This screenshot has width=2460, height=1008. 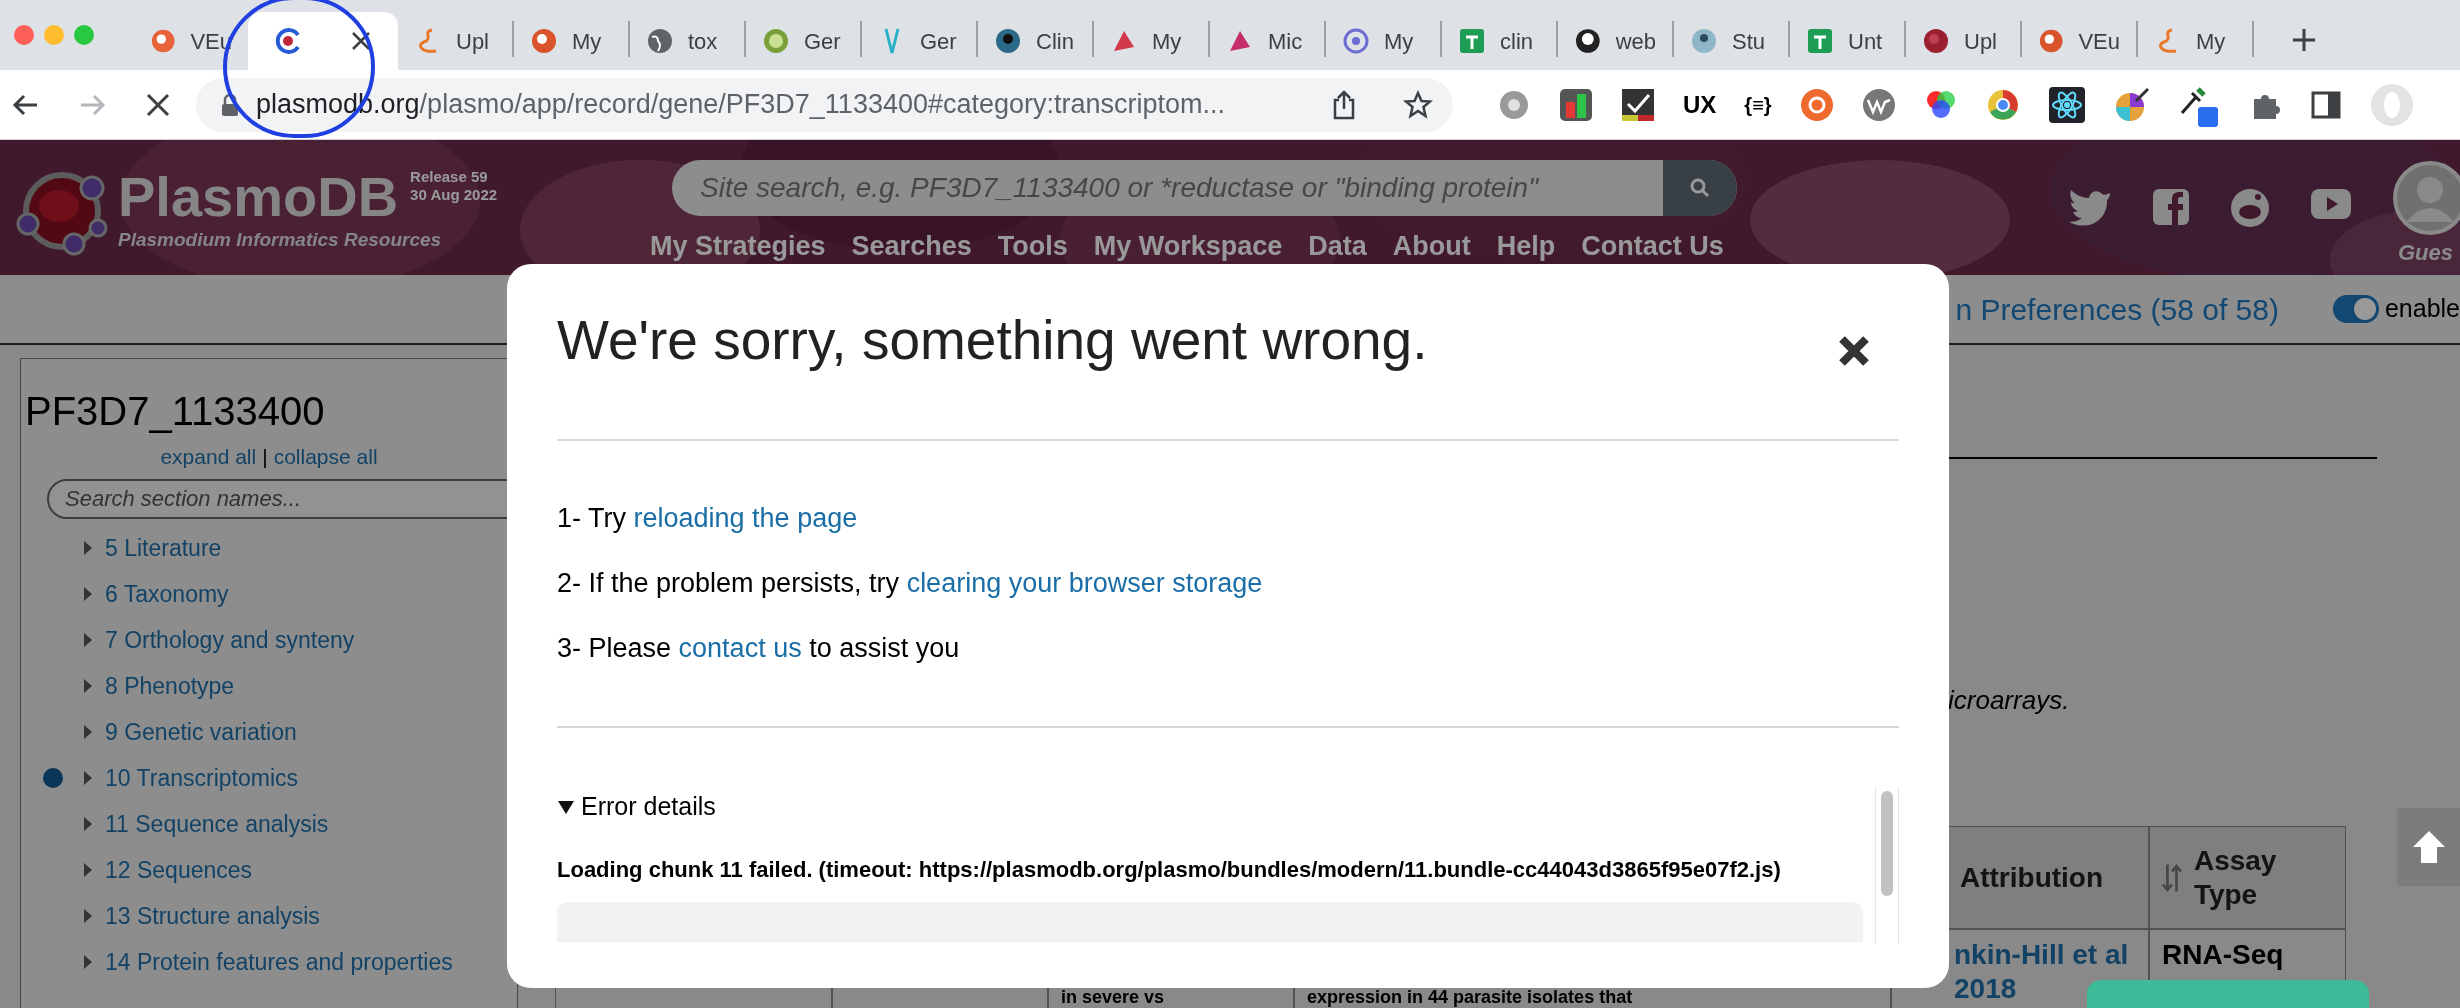 I want to click on wave-icon, so click(x=1878, y=104).